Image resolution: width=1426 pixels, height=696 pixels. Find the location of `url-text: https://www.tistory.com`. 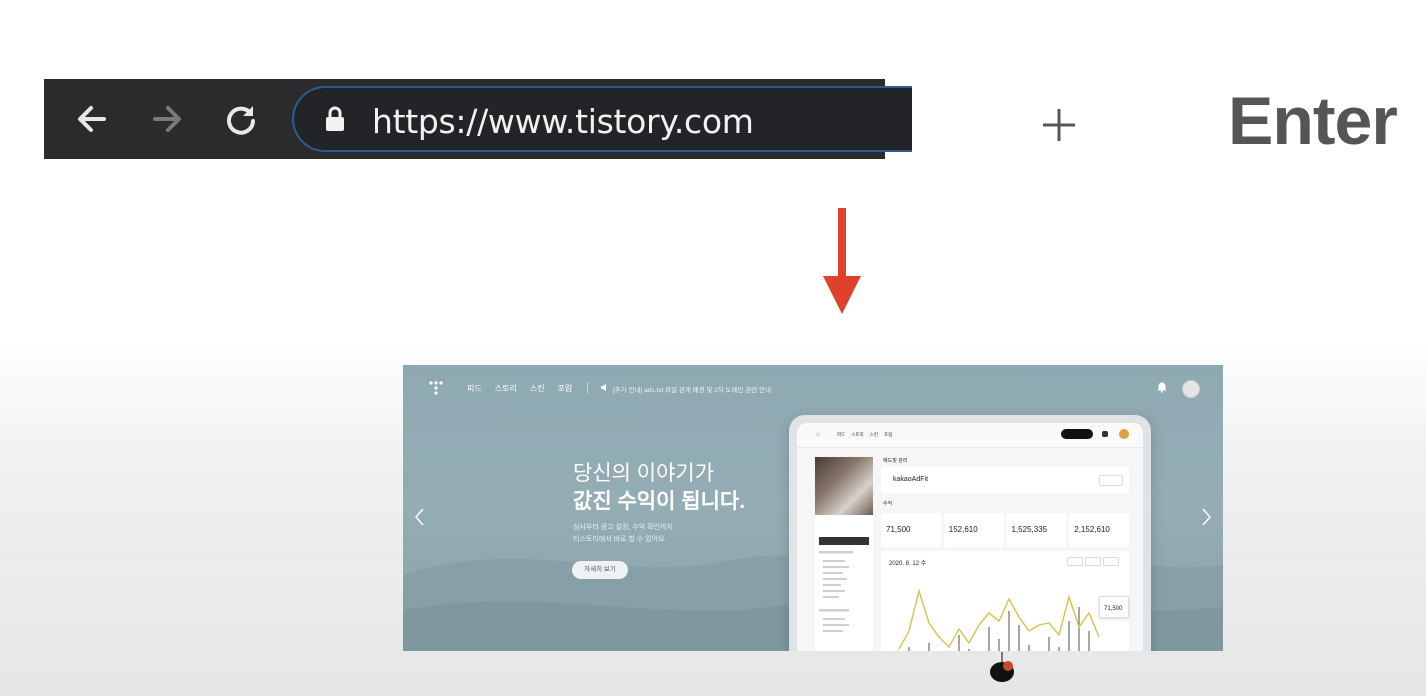

url-text: https://www.tistory.com is located at coordinates (563, 121).